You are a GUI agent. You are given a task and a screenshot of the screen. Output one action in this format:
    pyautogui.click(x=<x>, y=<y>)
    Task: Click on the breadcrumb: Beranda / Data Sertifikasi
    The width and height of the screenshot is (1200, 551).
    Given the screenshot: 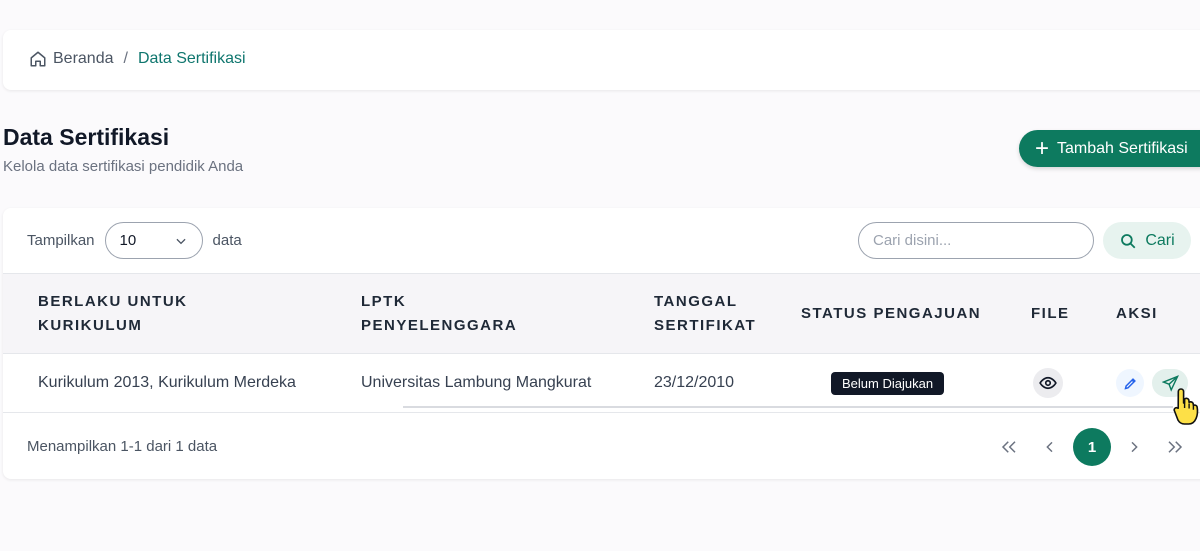 What is the action you would take?
    pyautogui.click(x=137, y=59)
    